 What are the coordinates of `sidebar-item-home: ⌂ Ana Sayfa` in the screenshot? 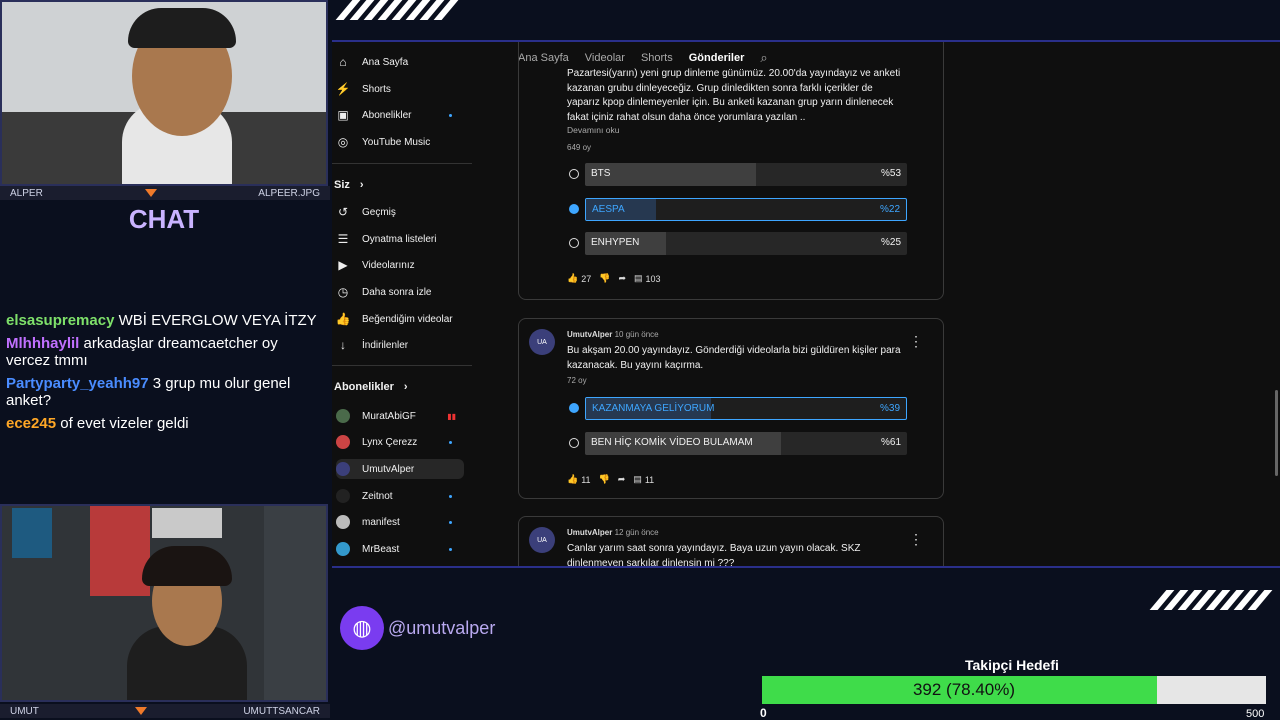 It's located at (400, 62).